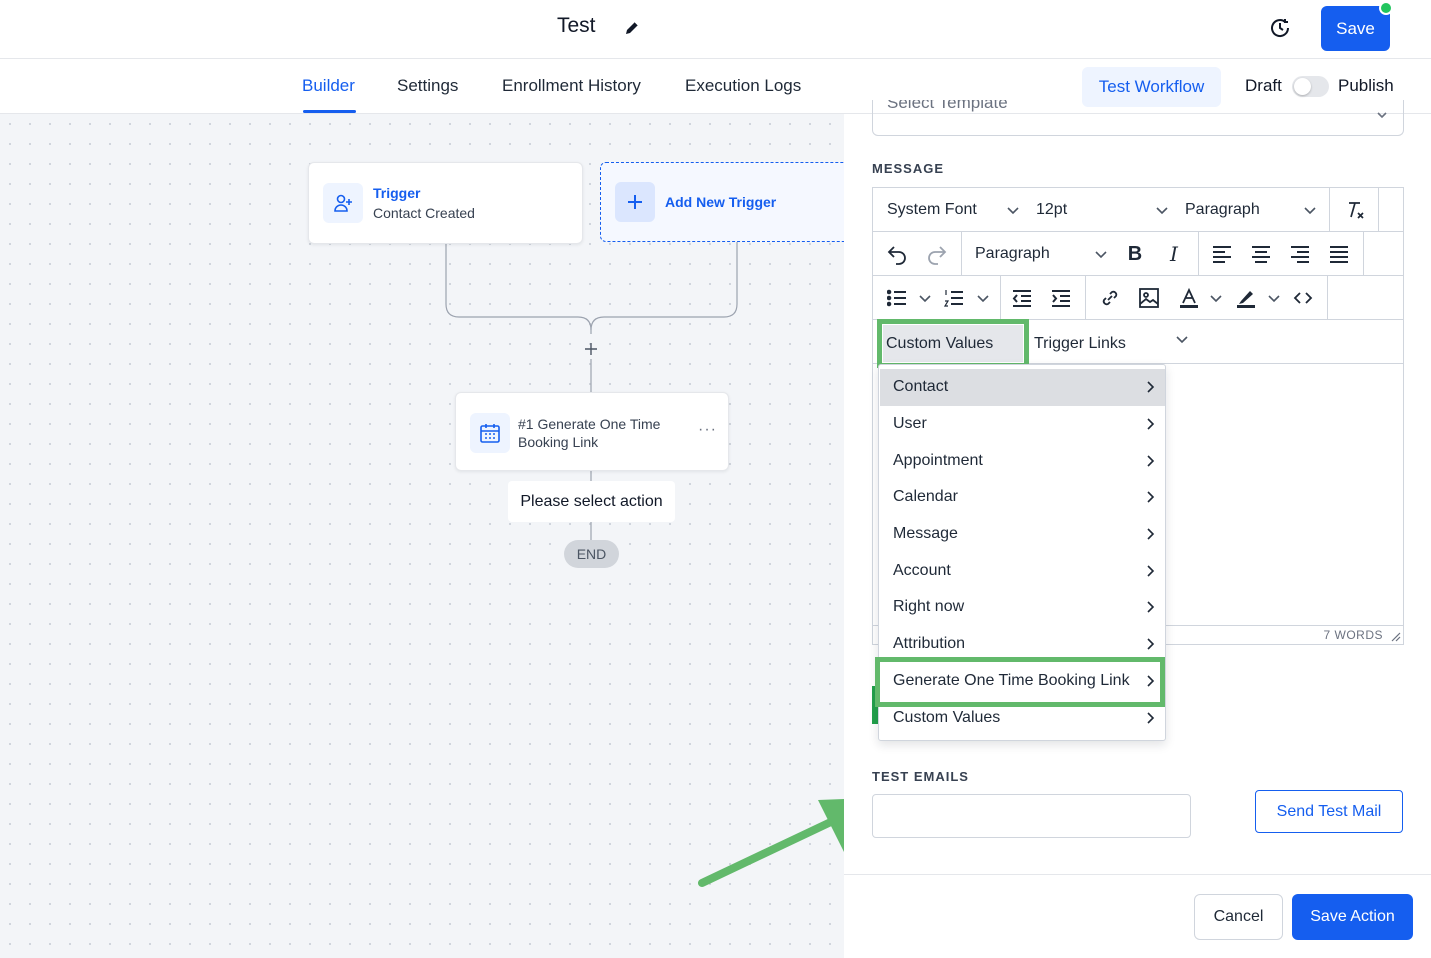 This screenshot has width=1431, height=958. I want to click on tab-enrollment-history: Enrollment History, so click(571, 86).